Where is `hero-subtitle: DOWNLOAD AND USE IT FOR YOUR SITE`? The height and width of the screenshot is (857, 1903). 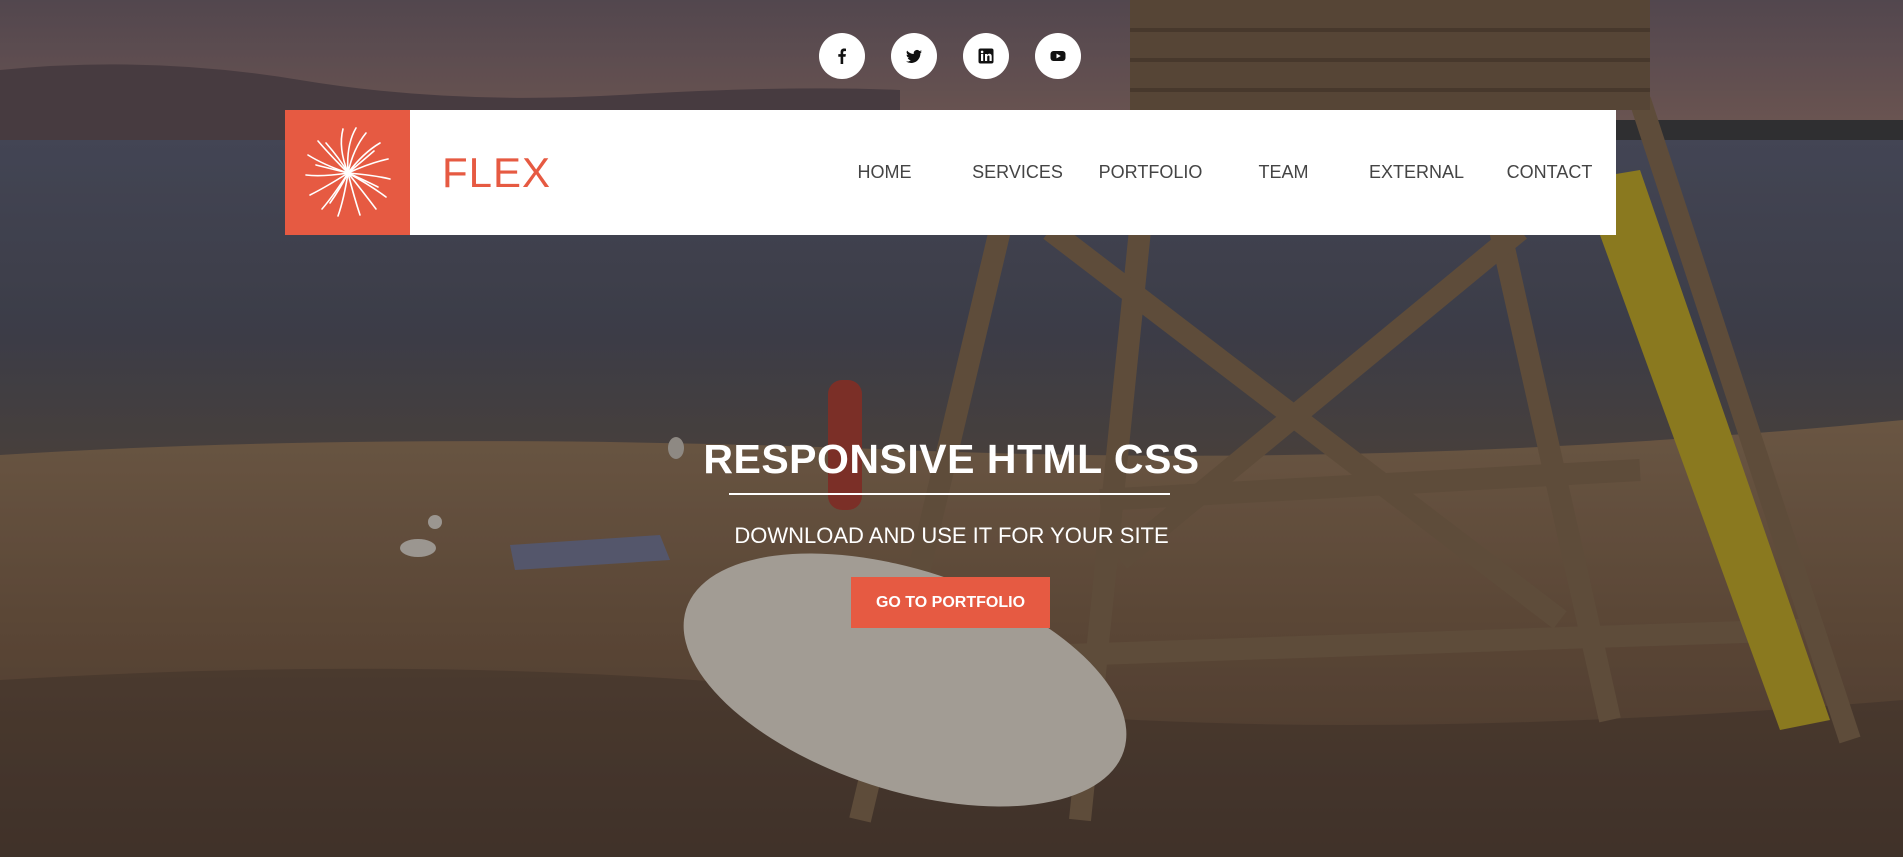
hero-subtitle: DOWNLOAD AND USE IT FOR YOUR SITE is located at coordinates (951, 535).